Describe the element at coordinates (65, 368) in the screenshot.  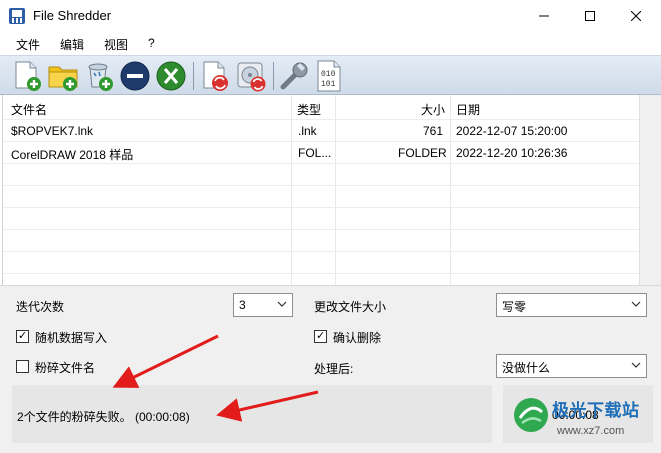
I see `shred-names-label: 粉碎文件名` at that location.